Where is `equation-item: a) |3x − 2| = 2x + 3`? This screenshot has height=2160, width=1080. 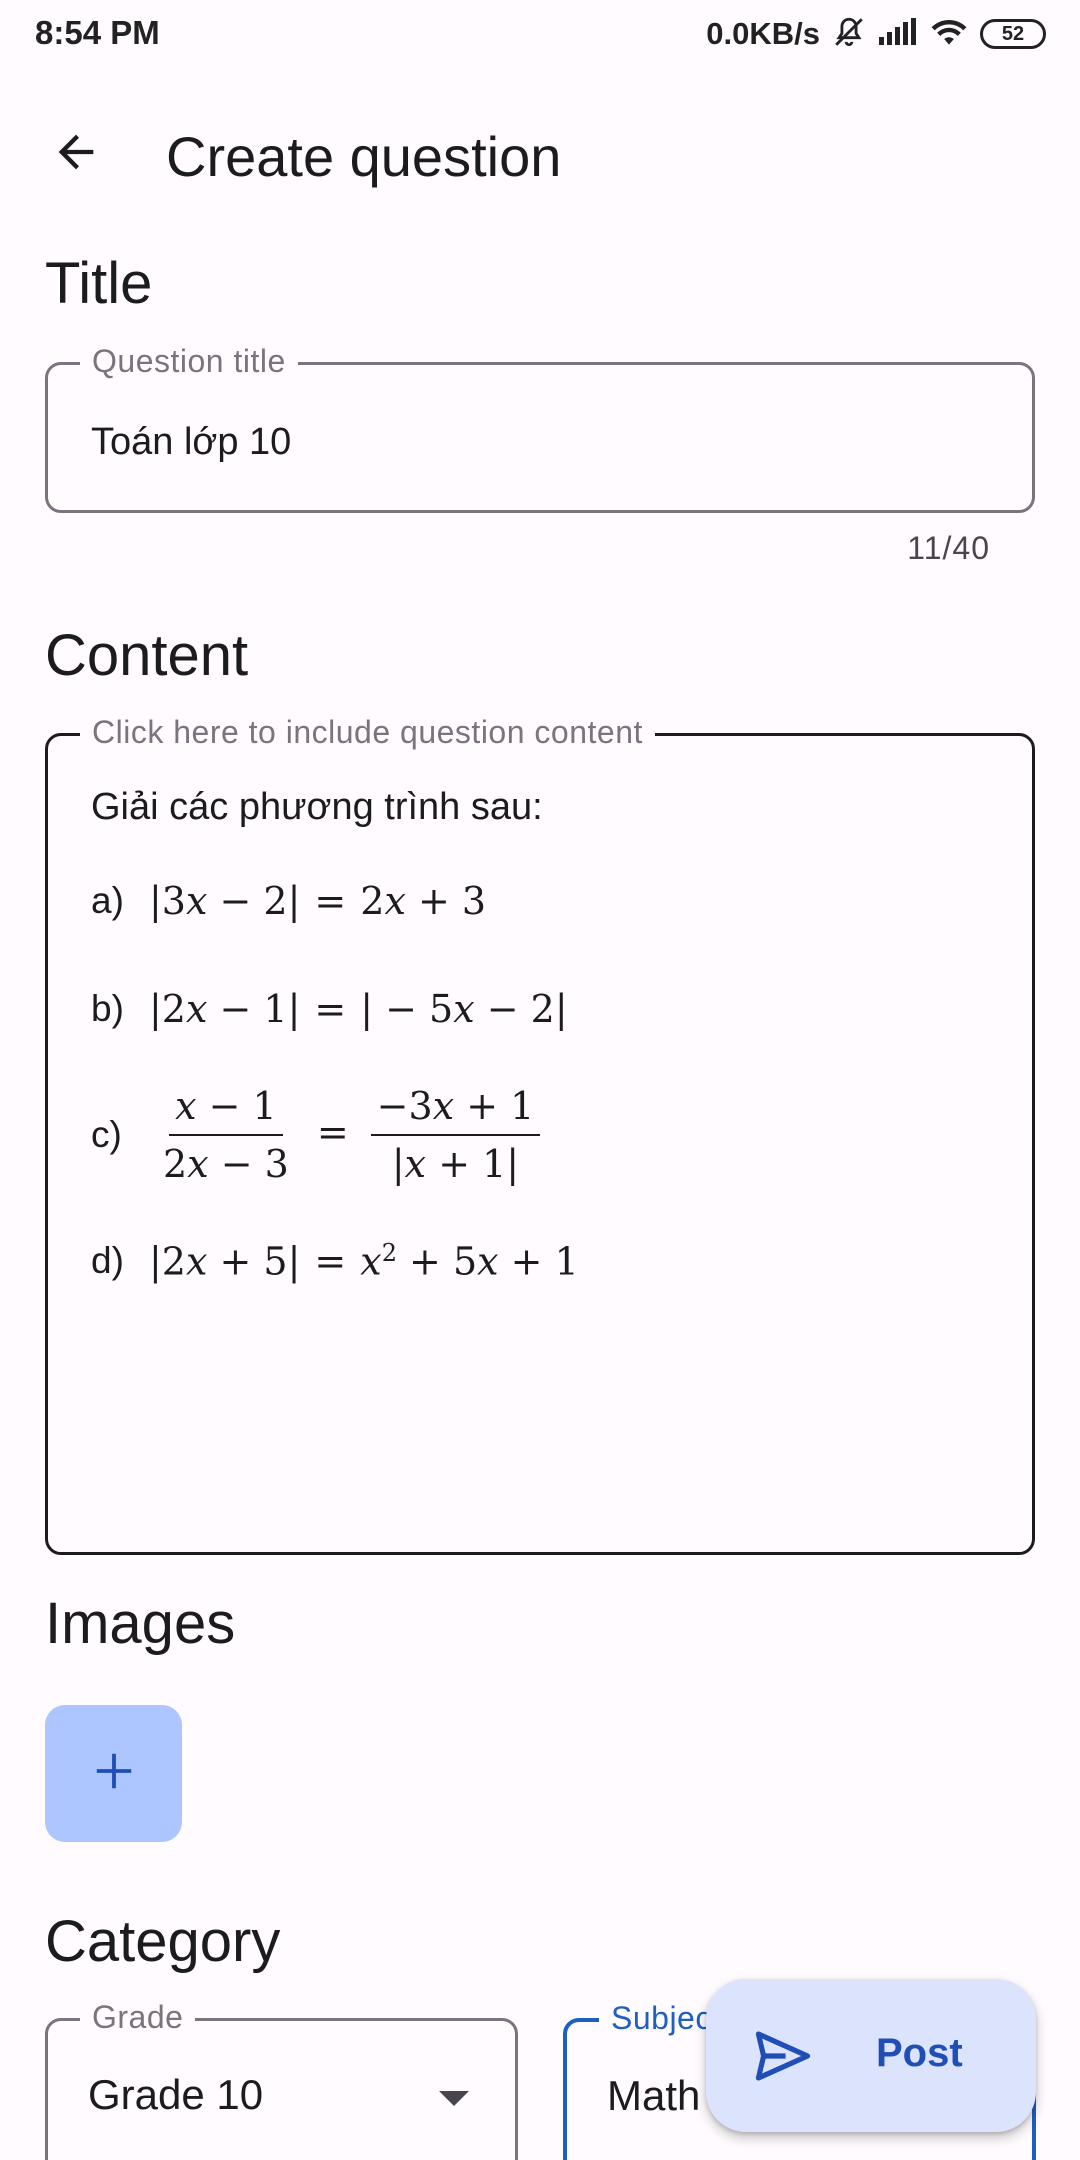
equation-item: a) |3x − 2| = 2x + 3 is located at coordinates (541, 901).